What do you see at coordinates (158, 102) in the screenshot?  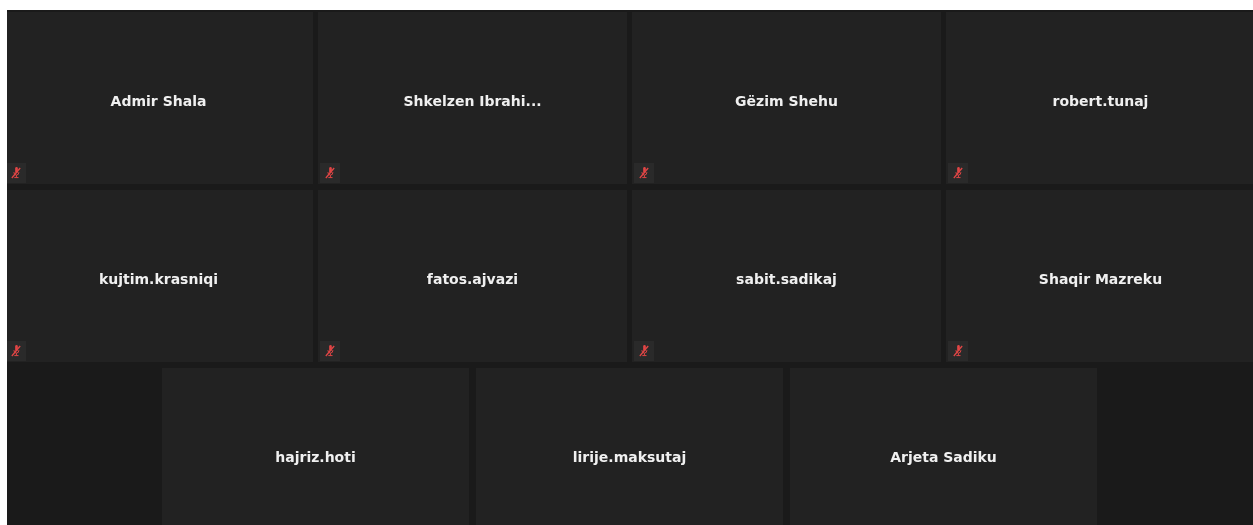 I see `participant-name: Admir Shala` at bounding box center [158, 102].